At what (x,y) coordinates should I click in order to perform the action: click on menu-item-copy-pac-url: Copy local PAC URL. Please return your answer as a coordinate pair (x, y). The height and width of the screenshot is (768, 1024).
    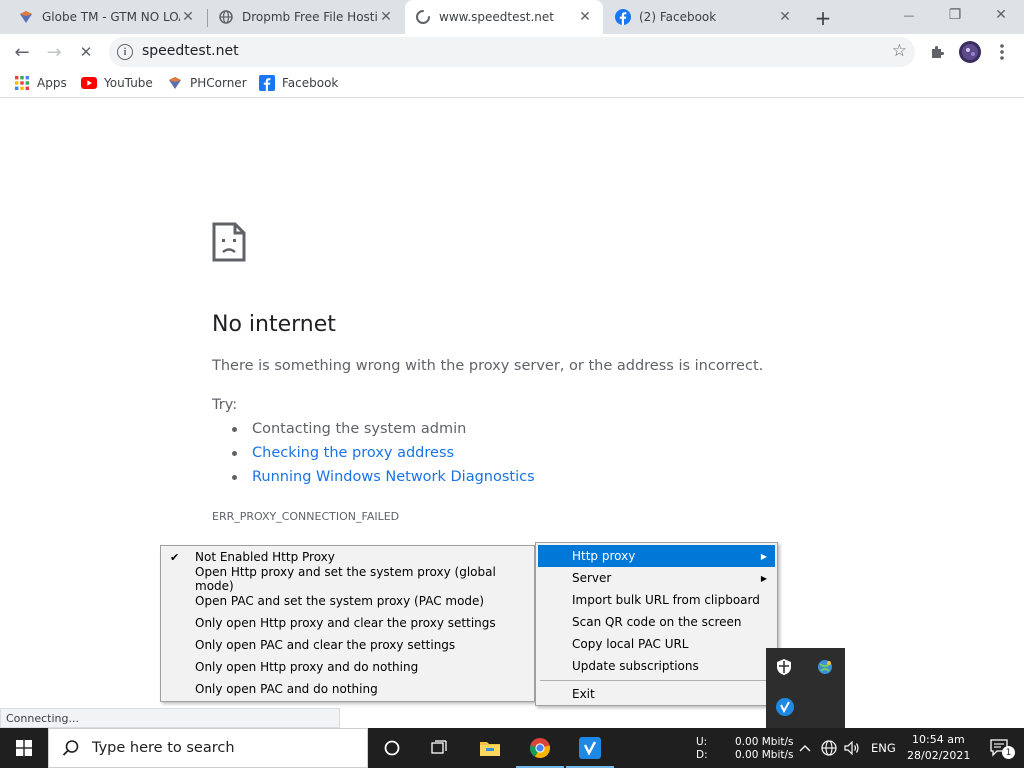
    Looking at the image, I should click on (656, 644).